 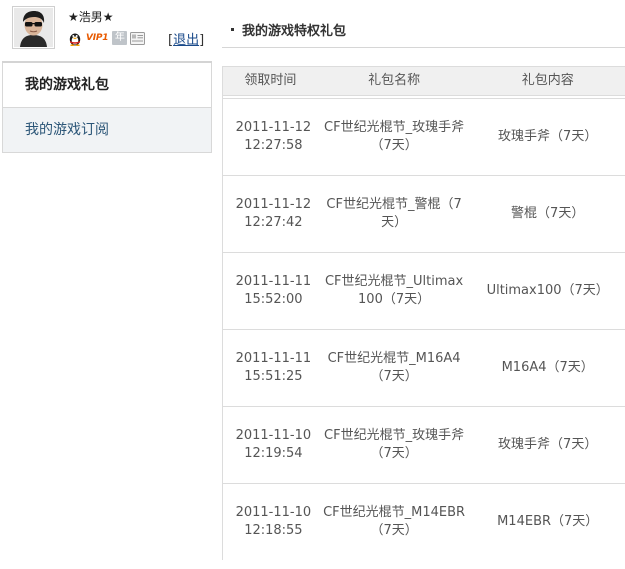 I want to click on claim-time-cell: 2011-11-12 12:27:58, so click(x=270, y=137).